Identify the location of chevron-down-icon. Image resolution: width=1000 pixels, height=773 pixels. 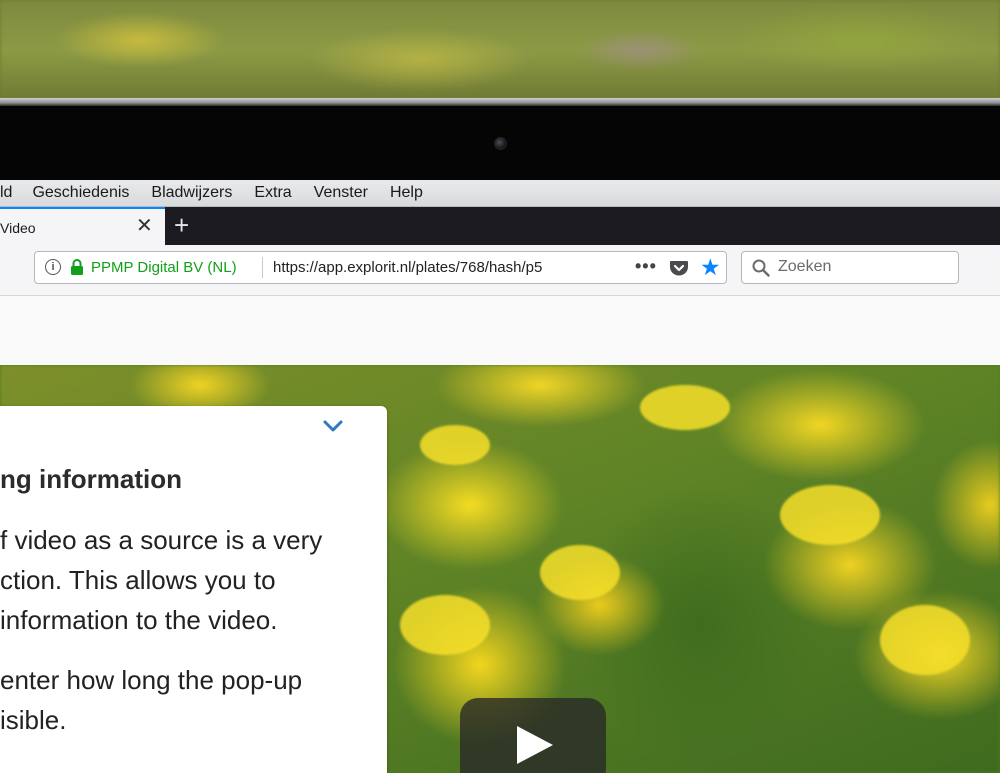
(333, 426).